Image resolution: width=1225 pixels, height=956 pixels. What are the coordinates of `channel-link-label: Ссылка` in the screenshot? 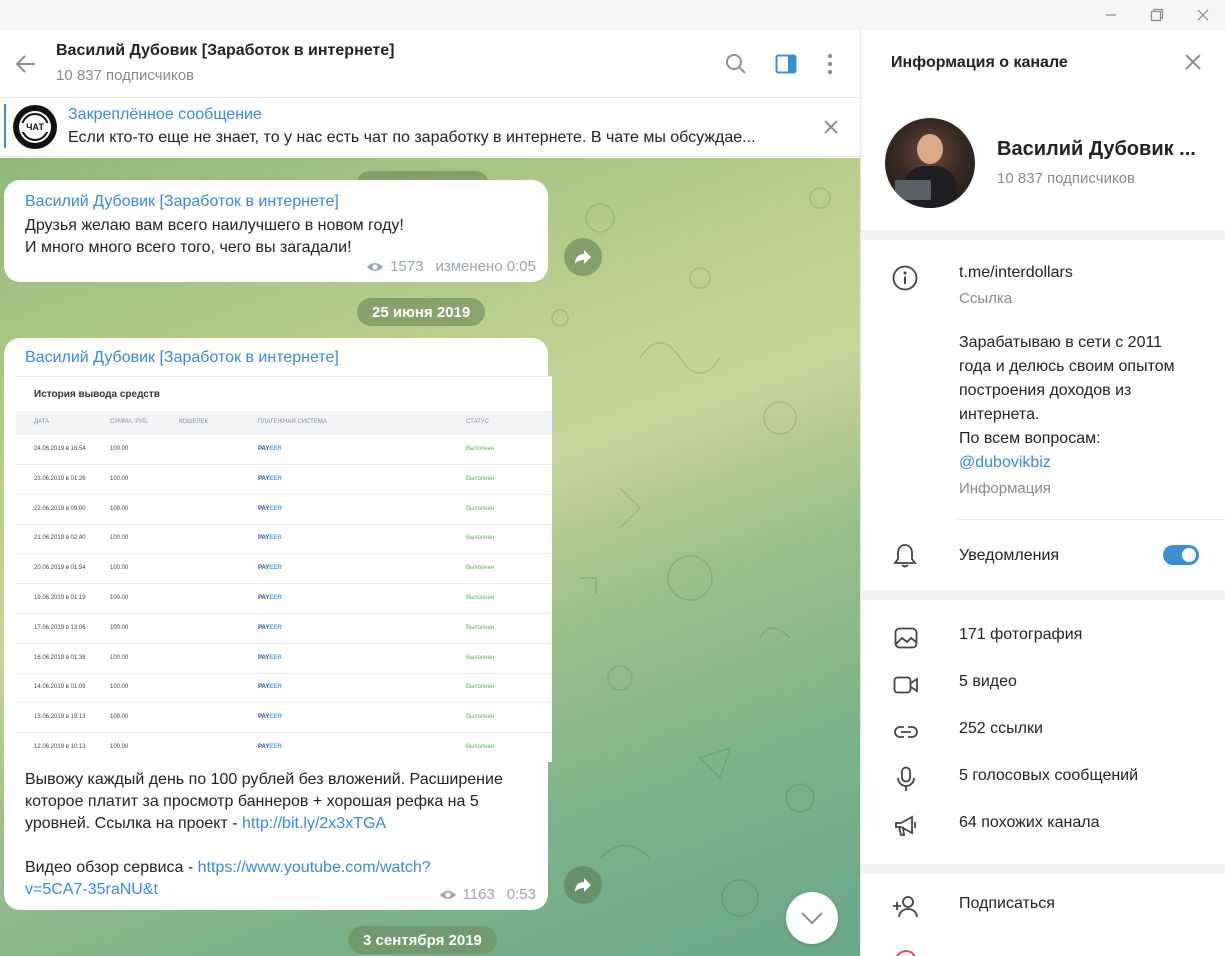 It's located at (986, 298).